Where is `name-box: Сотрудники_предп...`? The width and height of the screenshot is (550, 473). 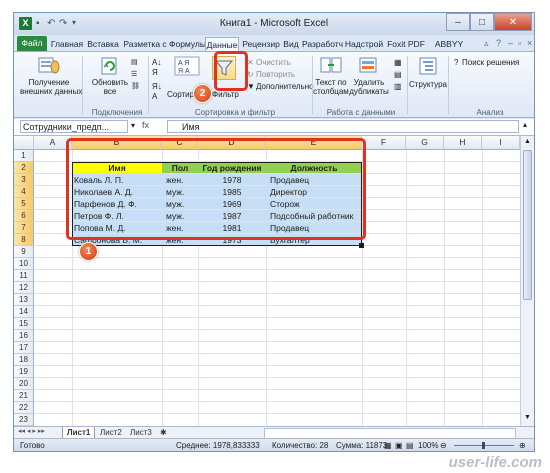 name-box: Сотрудники_предп... is located at coordinates (74, 126).